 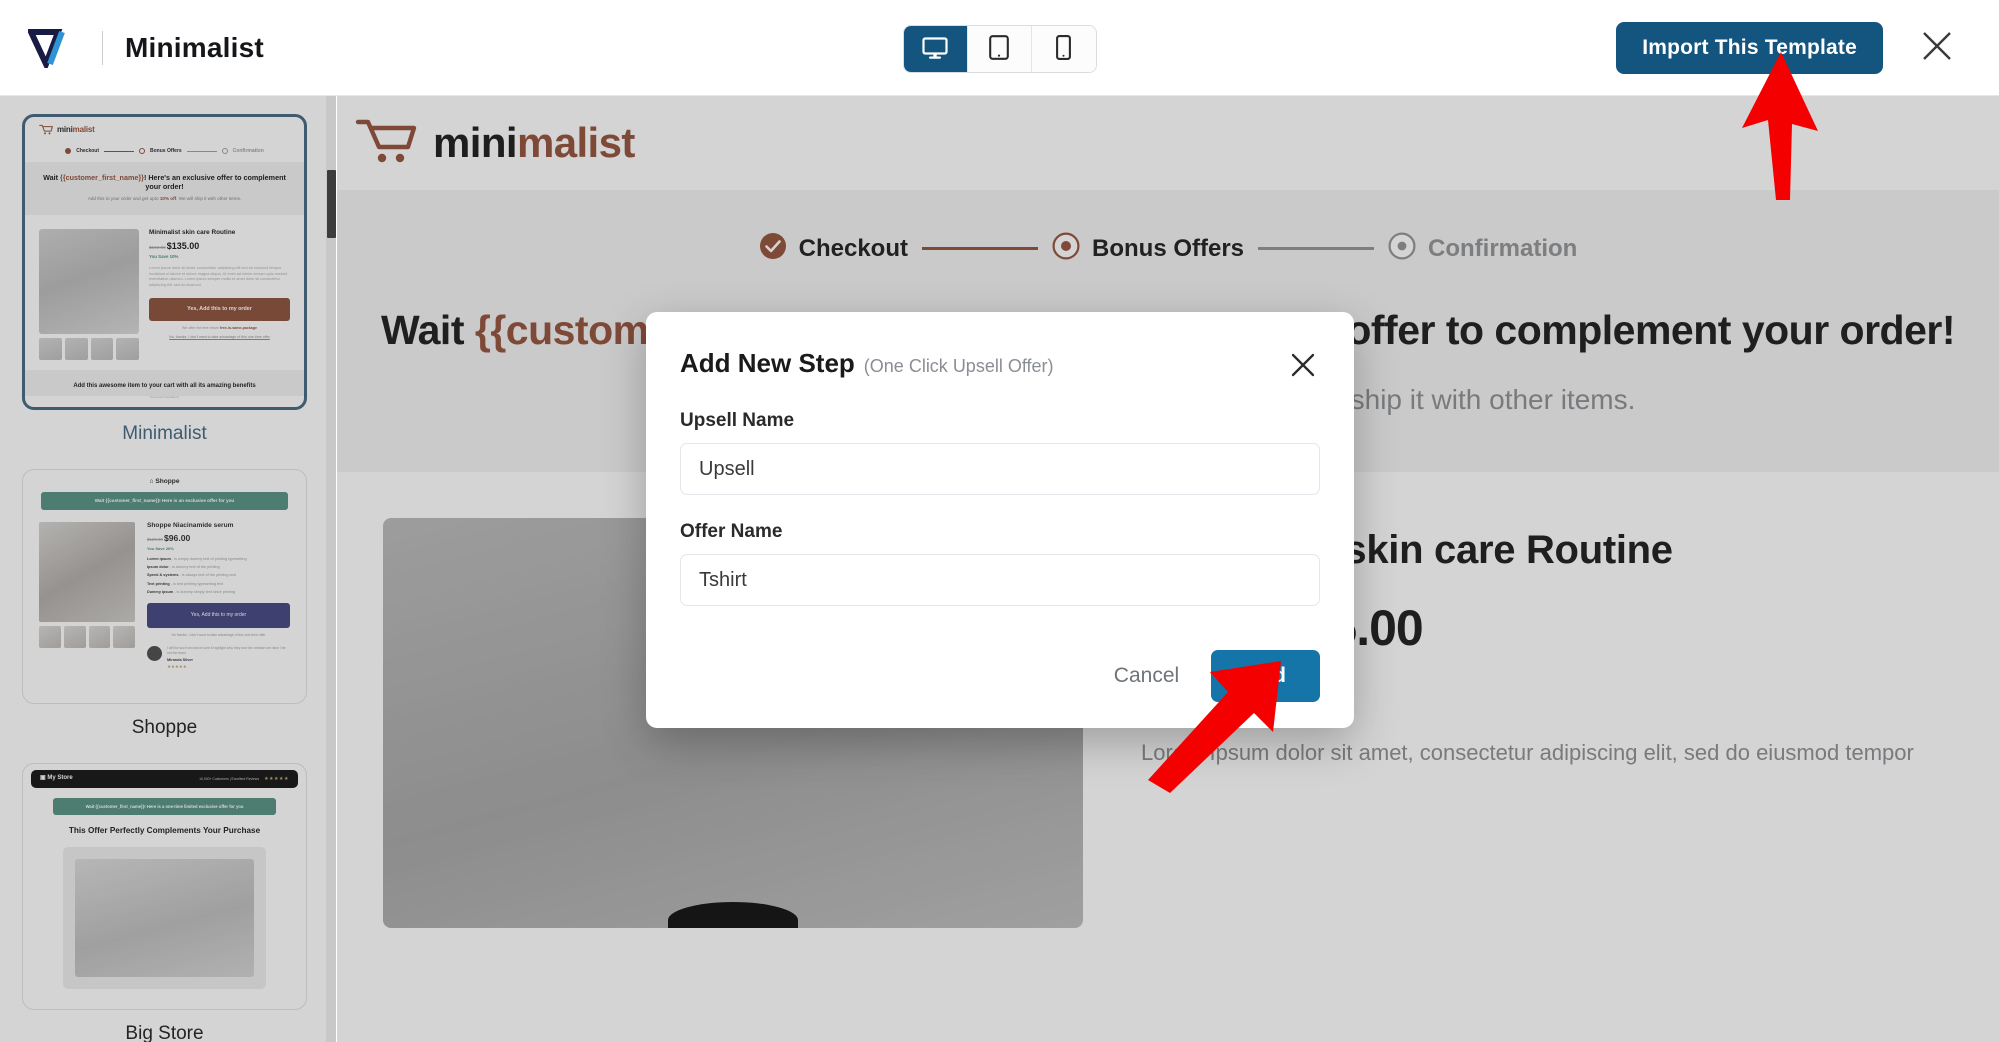 I want to click on upsell-name-input, so click(x=1000, y=469).